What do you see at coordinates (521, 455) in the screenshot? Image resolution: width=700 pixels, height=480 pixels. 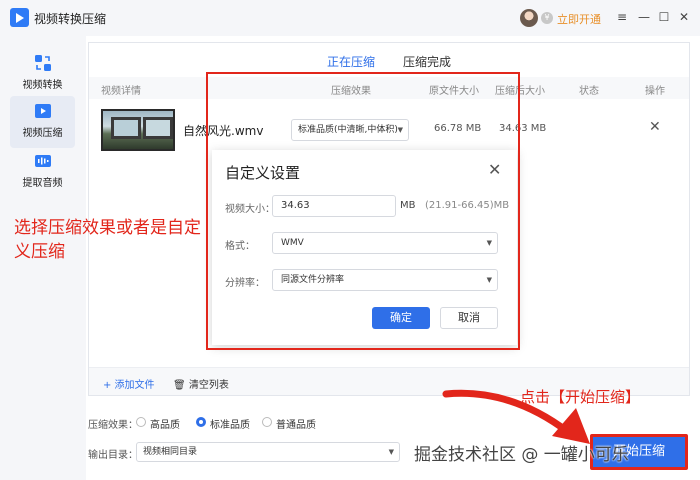 I see `watermark: 掘金技术社区 @ 一罐小可乐` at bounding box center [521, 455].